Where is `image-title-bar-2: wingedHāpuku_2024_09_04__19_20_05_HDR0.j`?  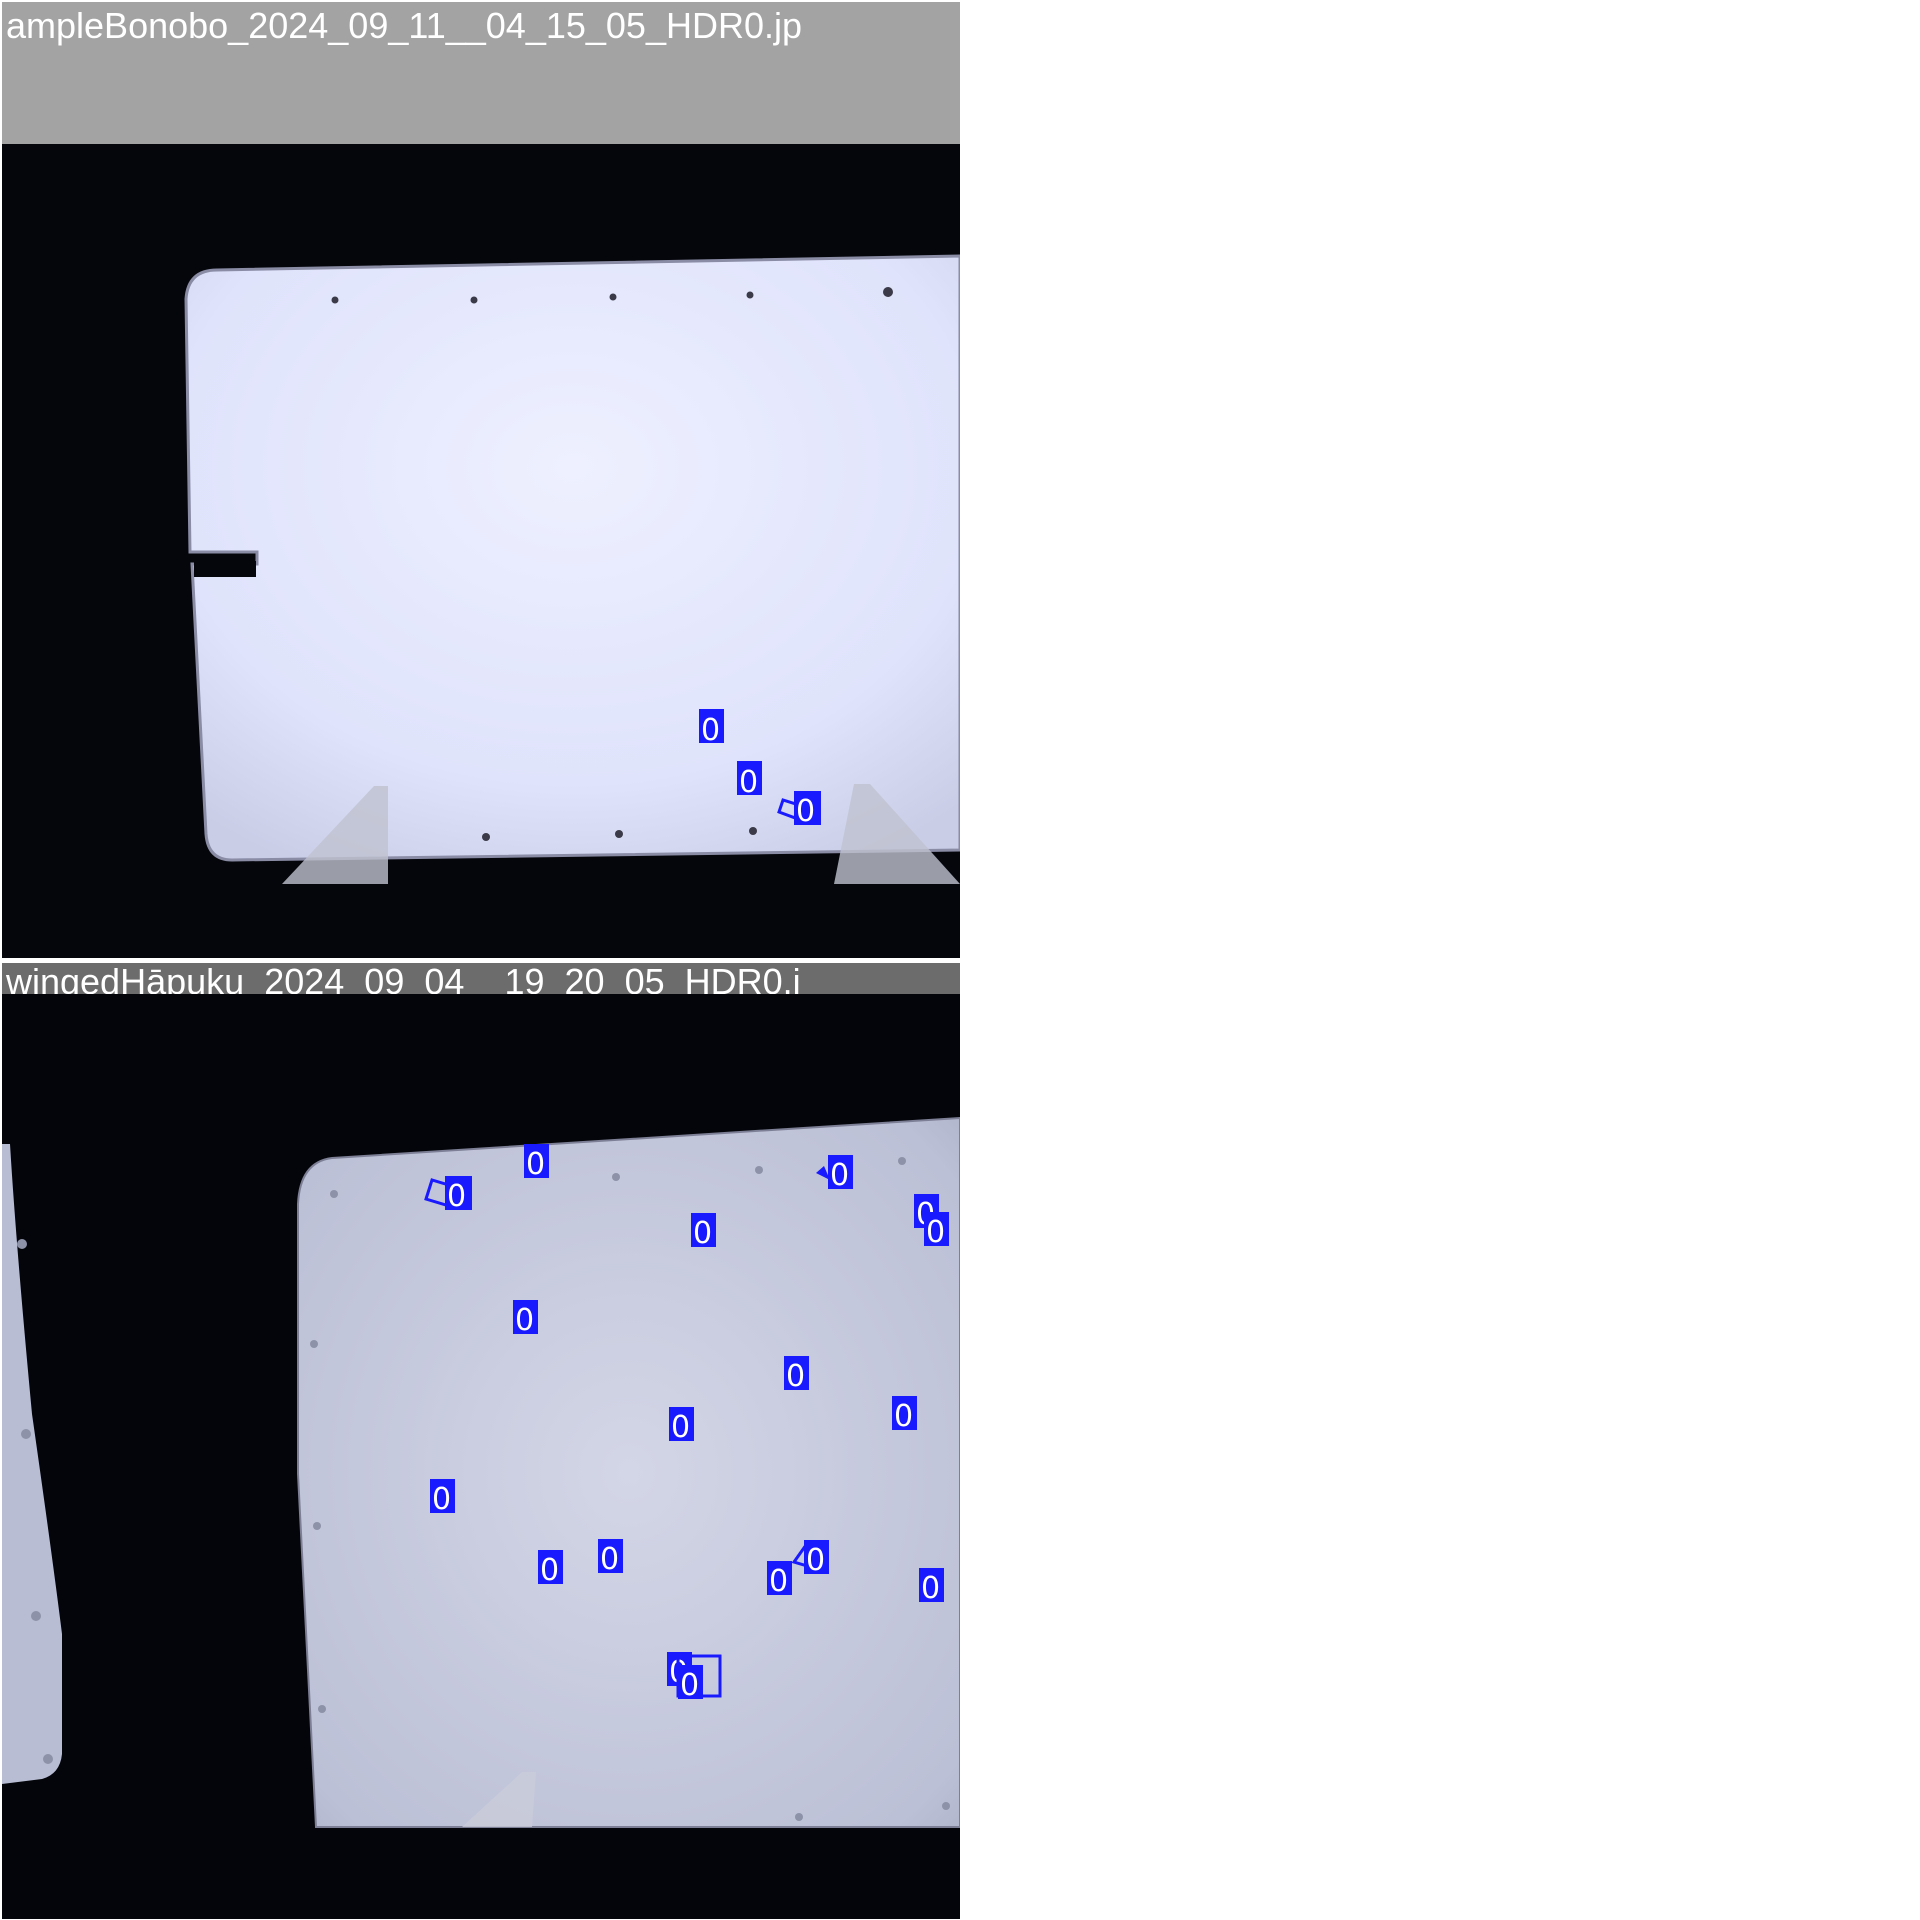
image-title-bar-2: wingedHāpuku_2024_09_04__19_20_05_HDR0.j is located at coordinates (481, 982).